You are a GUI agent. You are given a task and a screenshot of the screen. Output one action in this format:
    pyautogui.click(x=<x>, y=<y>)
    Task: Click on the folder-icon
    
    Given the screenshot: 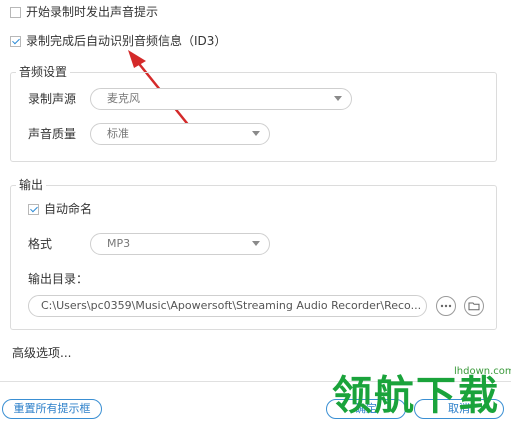 What is the action you would take?
    pyautogui.click(x=474, y=306)
    